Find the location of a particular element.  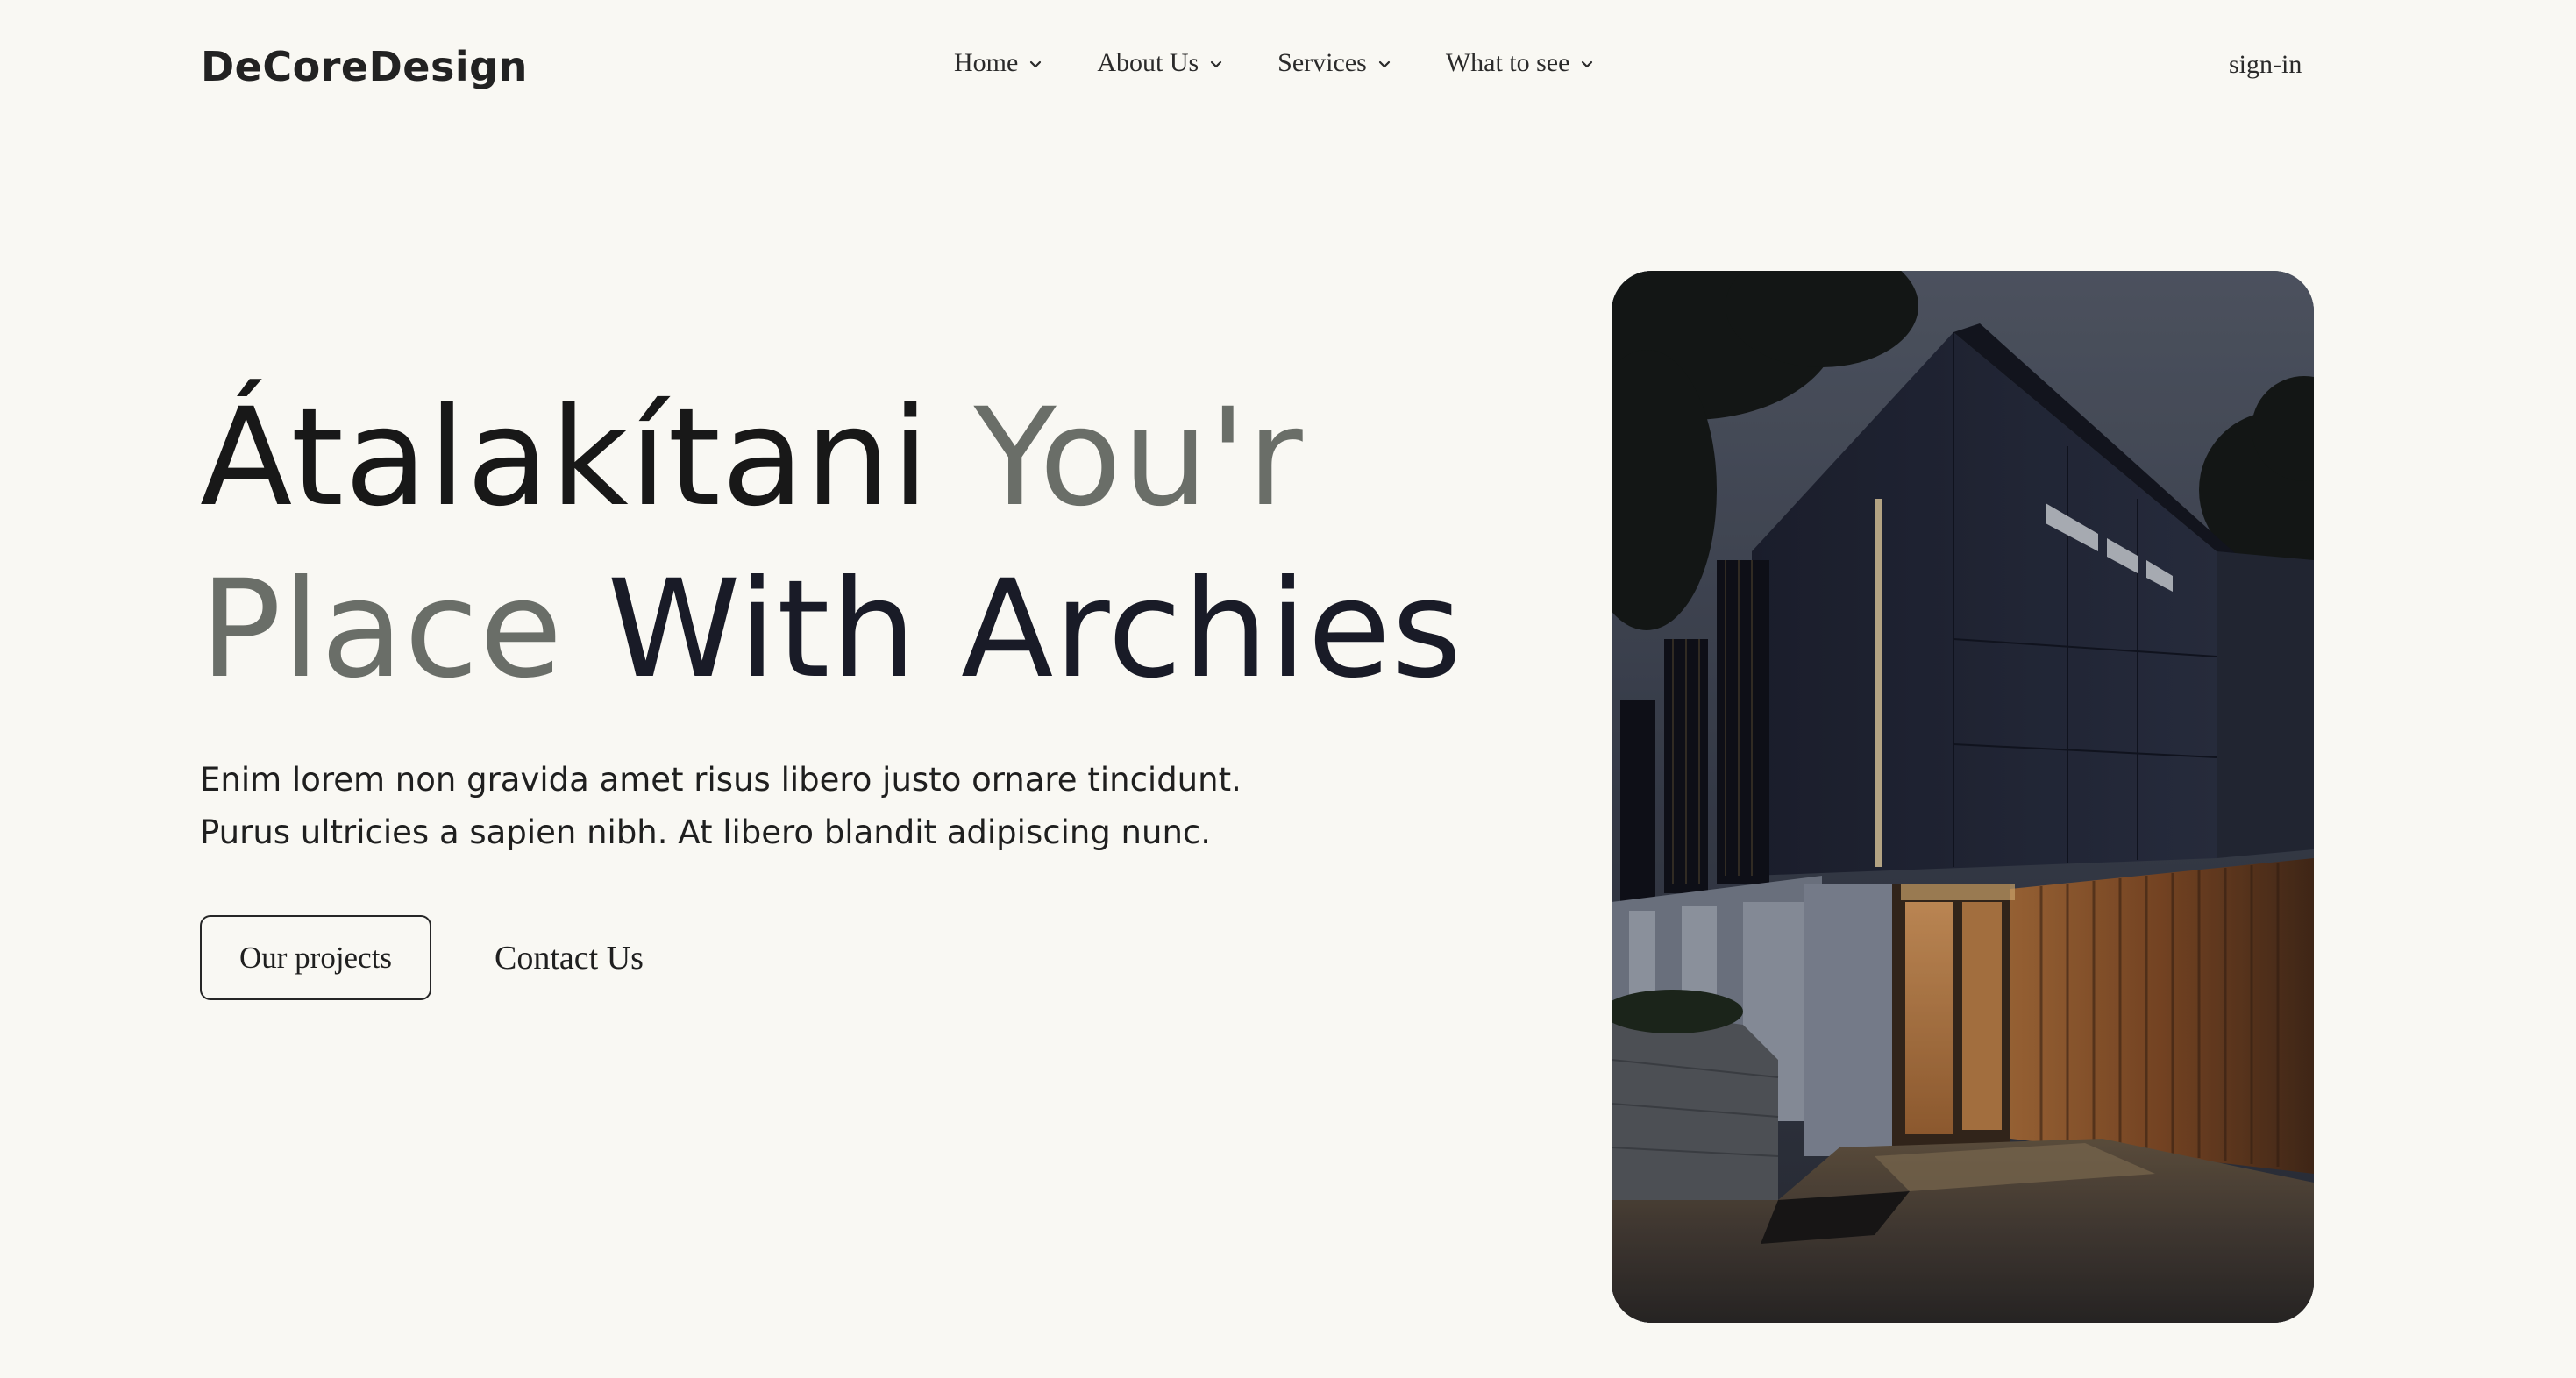

contact-us-button: Contact Us is located at coordinates (569, 957).